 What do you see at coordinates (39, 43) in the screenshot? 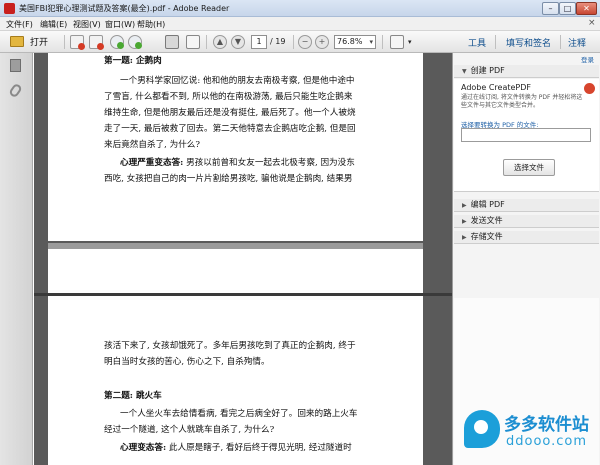
I see `open-label: 打开` at bounding box center [39, 43].